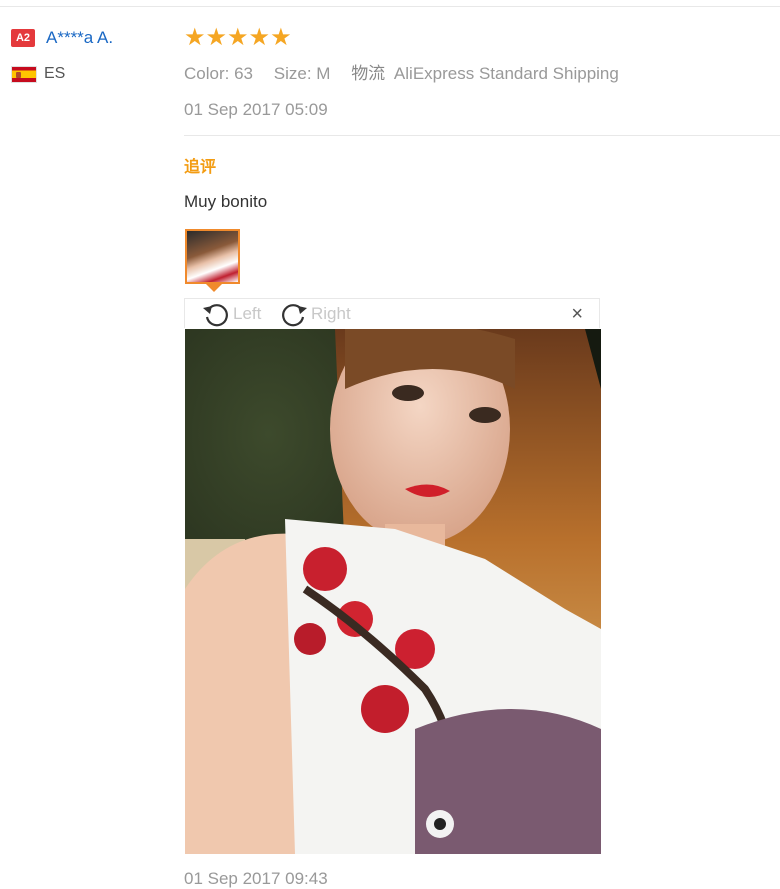 This screenshot has height=889, width=780. What do you see at coordinates (55, 73) in the screenshot?
I see `reviewer-country: ES` at bounding box center [55, 73].